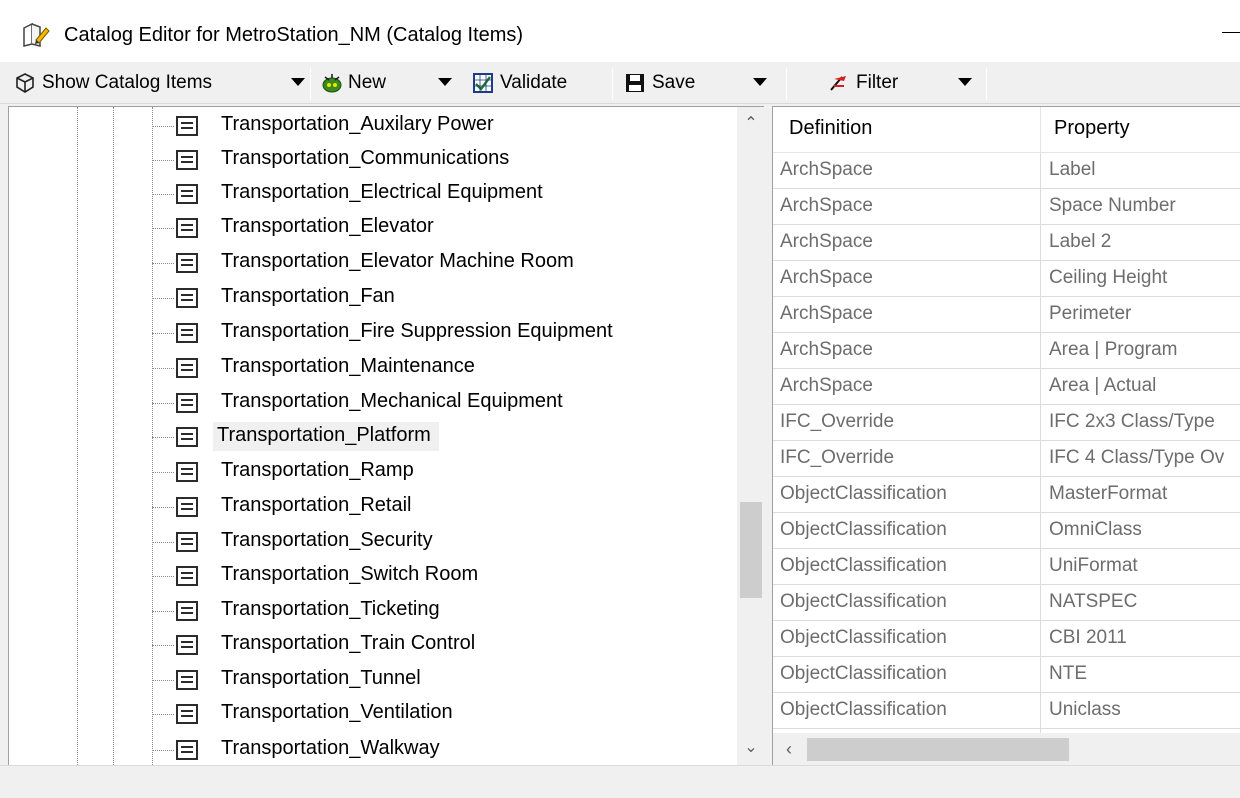 The height and width of the screenshot is (798, 1240). I want to click on grid-horizontal-scrollbar: ‹, so click(1006, 749).